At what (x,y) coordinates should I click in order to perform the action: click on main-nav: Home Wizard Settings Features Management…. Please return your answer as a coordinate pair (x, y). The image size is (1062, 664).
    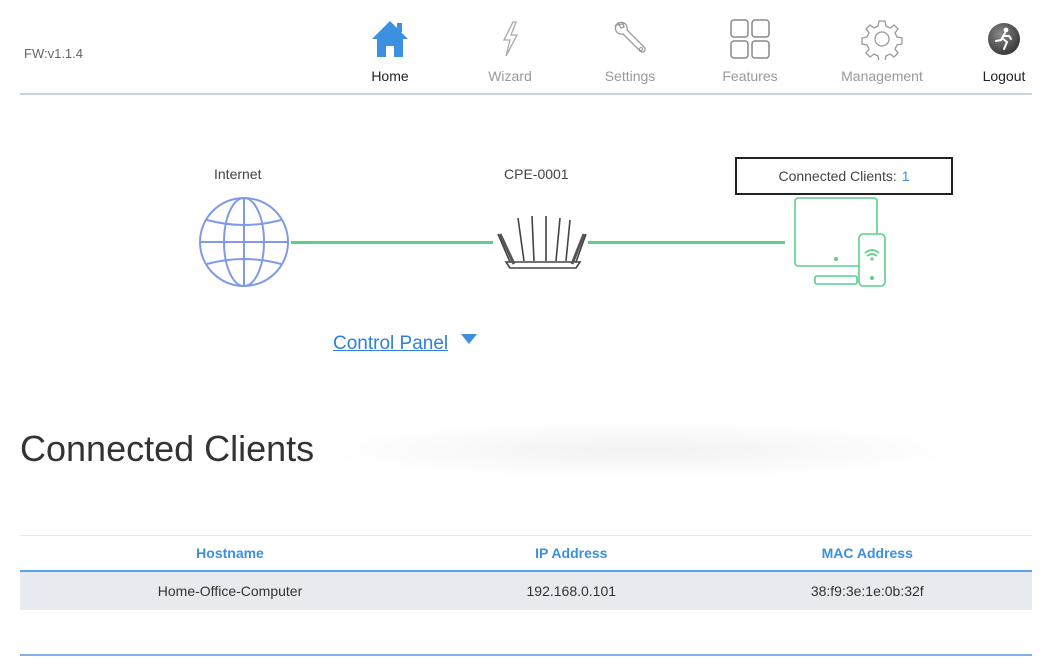
    Looking at the image, I should click on (531, 54).